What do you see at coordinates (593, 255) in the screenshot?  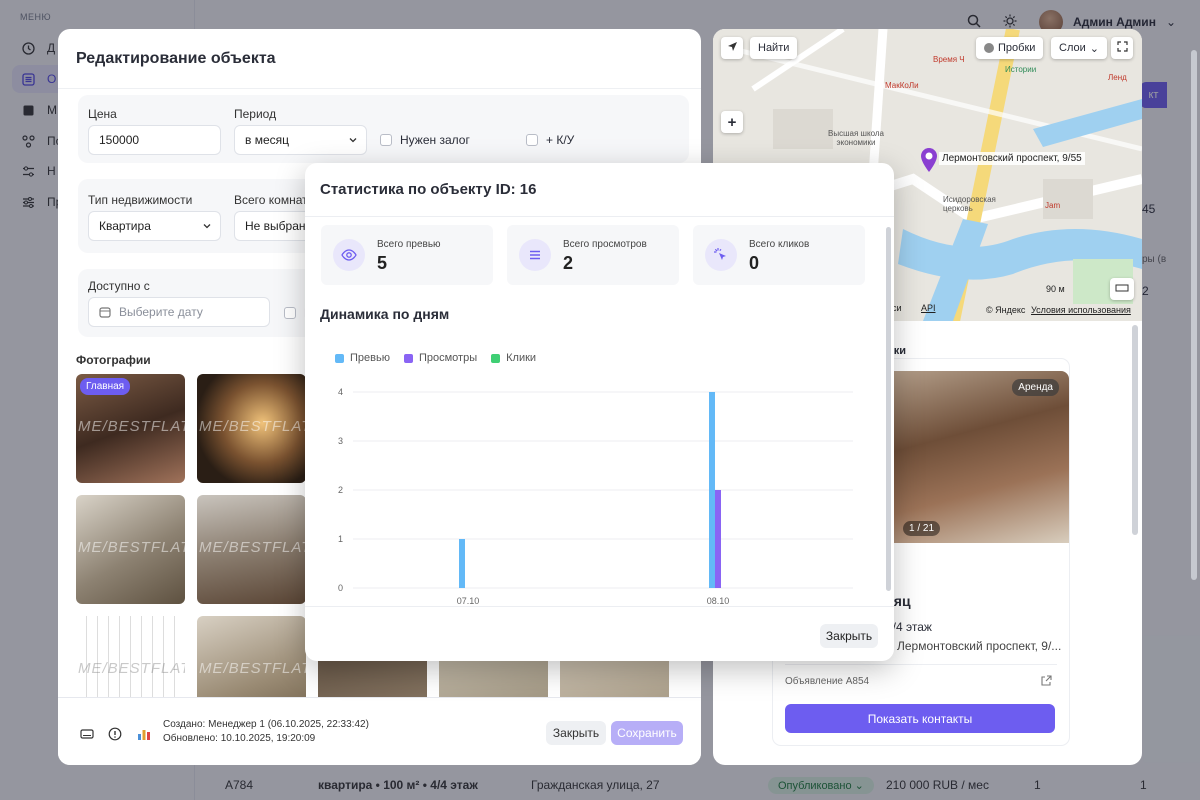 I see `stat-card-views: Всего просмотров 2` at bounding box center [593, 255].